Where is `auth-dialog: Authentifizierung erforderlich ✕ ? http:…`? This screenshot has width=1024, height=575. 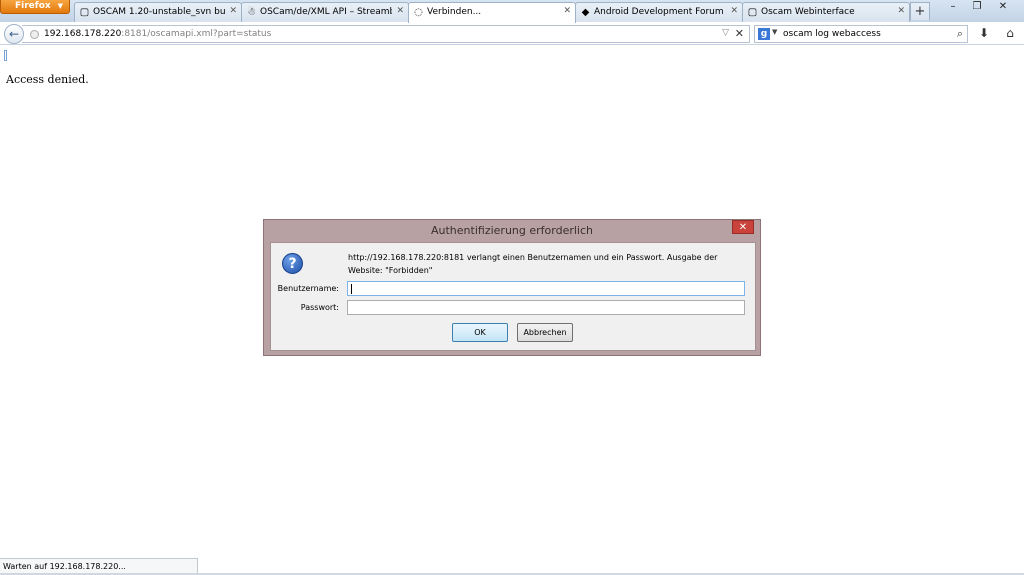 auth-dialog: Authentifizierung erforderlich ✕ ? http:… is located at coordinates (512, 287).